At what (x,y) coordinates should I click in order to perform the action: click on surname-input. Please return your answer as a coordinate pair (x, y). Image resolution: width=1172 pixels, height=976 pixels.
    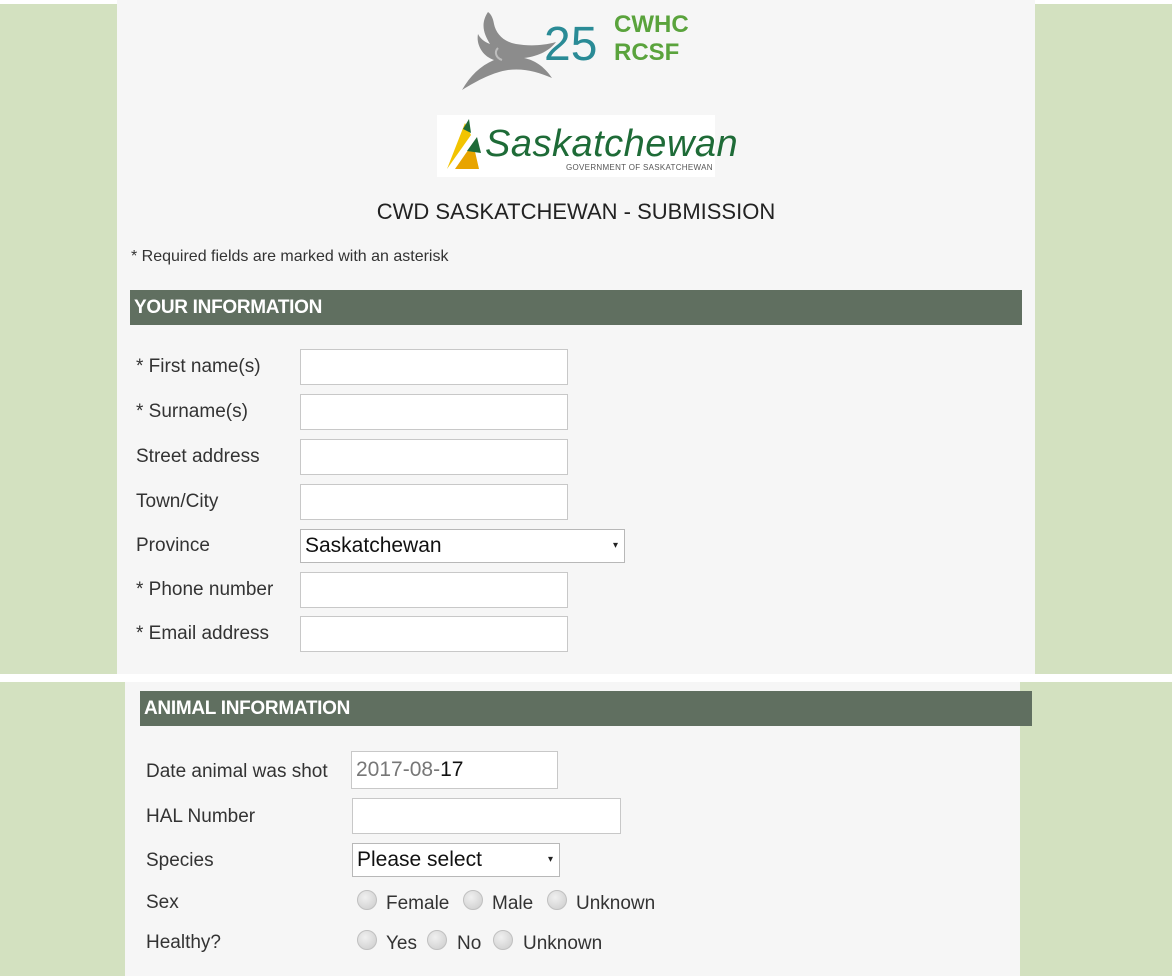
    Looking at the image, I should click on (434, 412).